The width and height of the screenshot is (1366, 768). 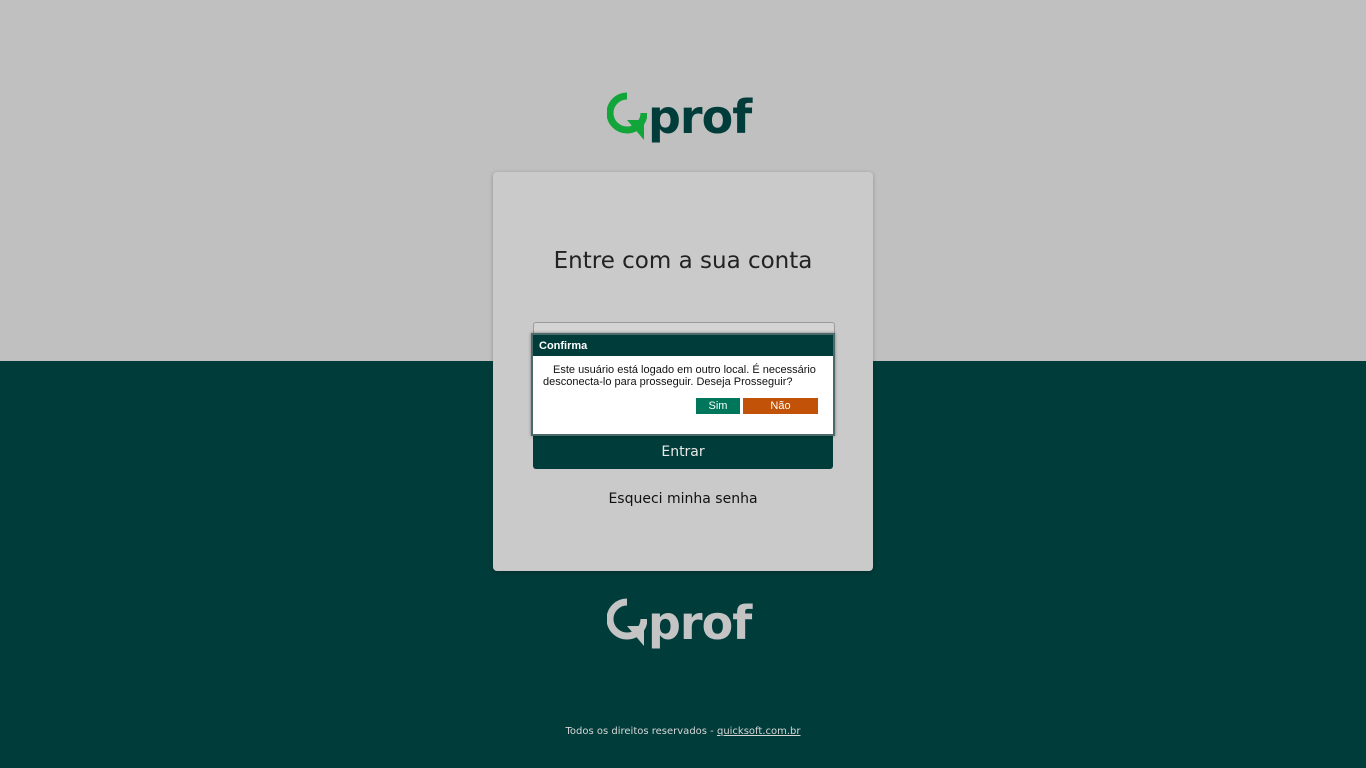 What do you see at coordinates (718, 406) in the screenshot?
I see `yes-button: Sim` at bounding box center [718, 406].